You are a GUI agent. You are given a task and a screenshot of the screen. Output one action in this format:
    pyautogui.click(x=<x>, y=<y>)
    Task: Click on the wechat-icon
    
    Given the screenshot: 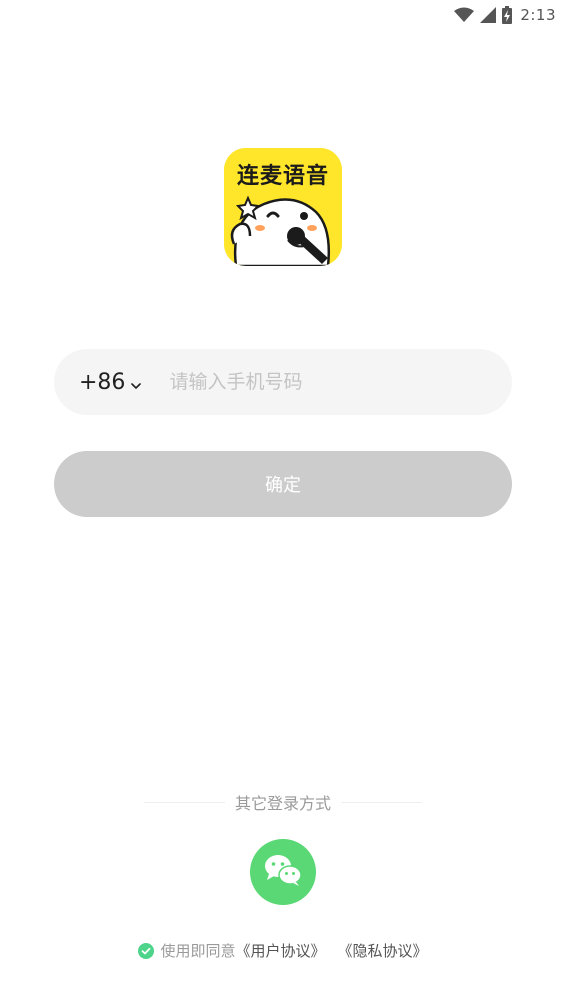 What is the action you would take?
    pyautogui.click(x=283, y=872)
    